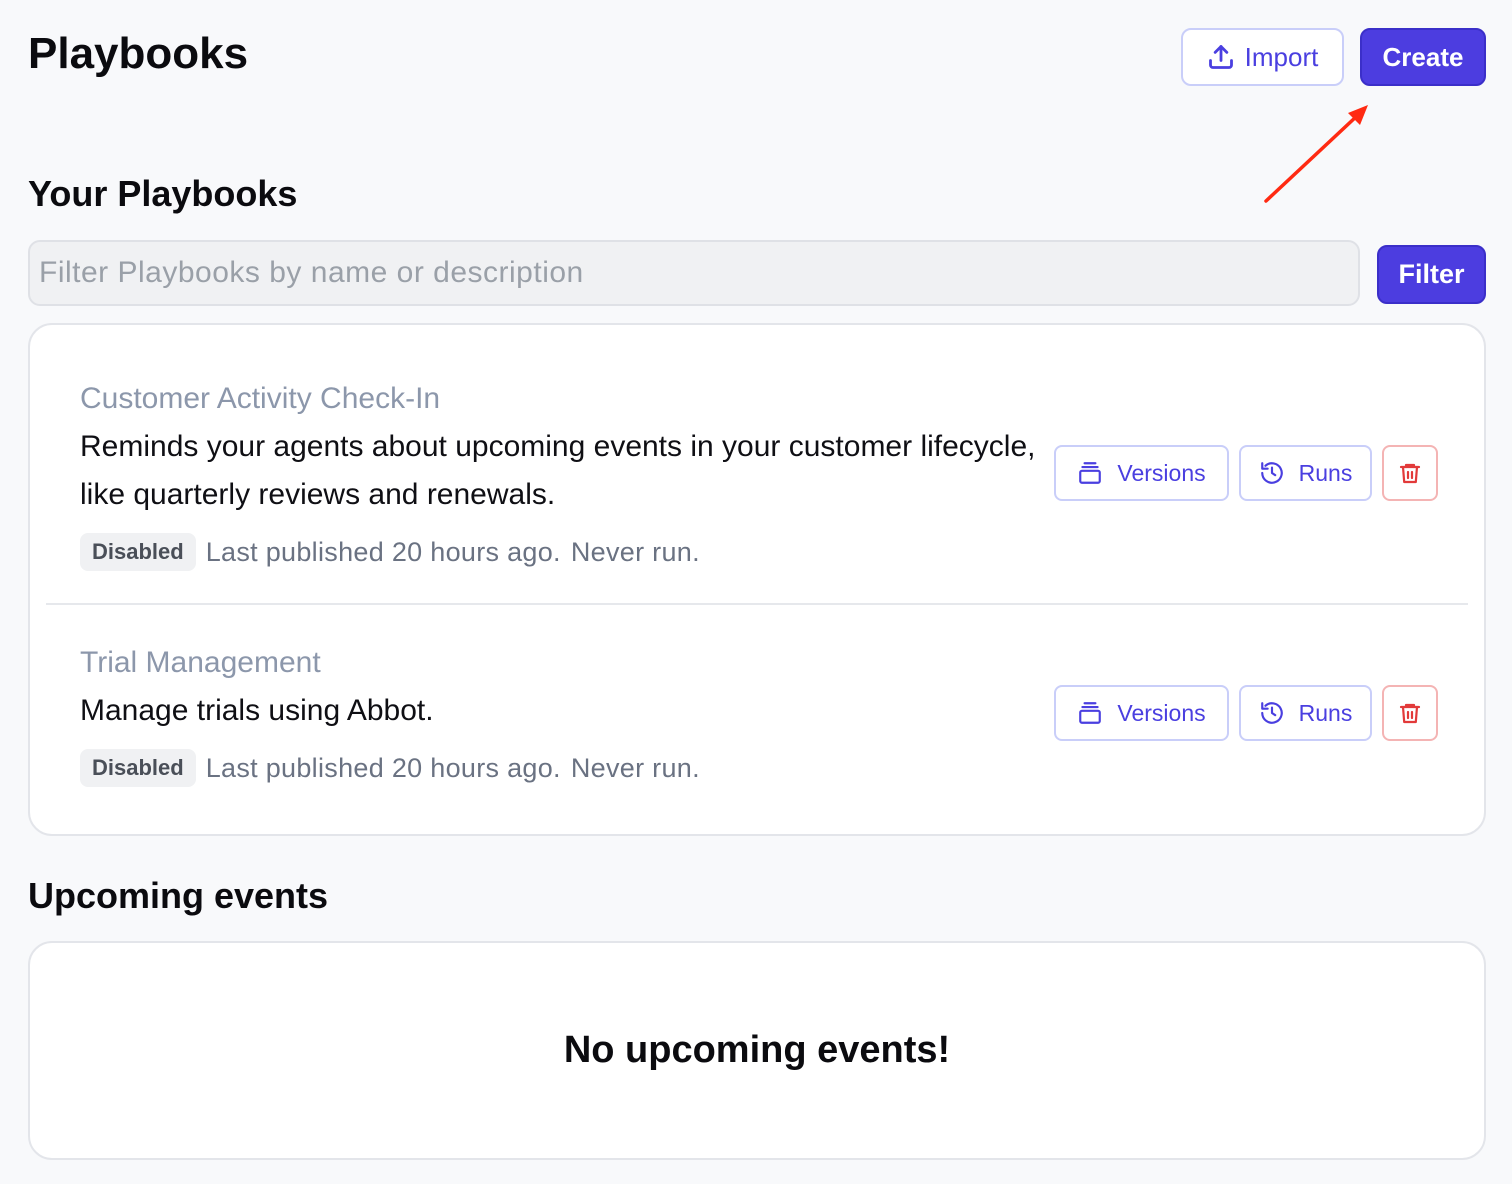 The image size is (1512, 1184). Describe the element at coordinates (1281, 56) in the screenshot. I see `import-label: Import` at that location.